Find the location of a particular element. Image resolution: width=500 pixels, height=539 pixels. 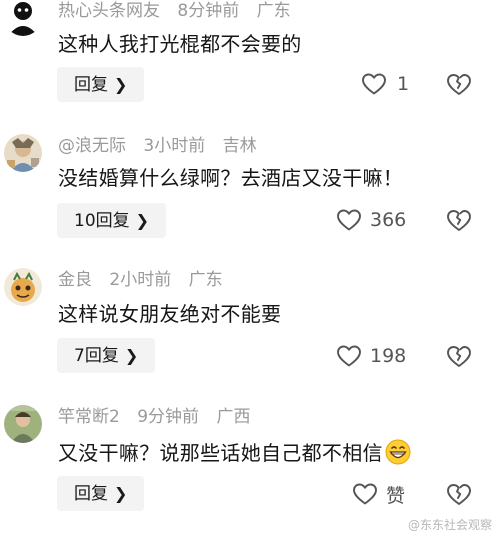

like-button: 366 is located at coordinates (371, 220).